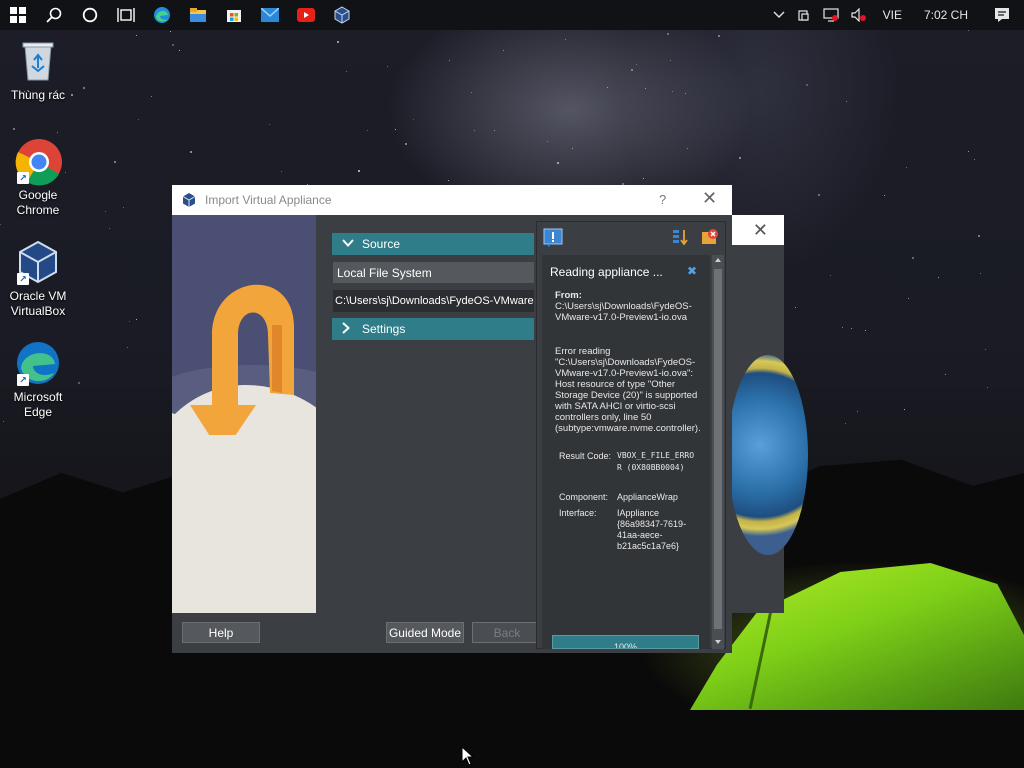 This screenshot has height=768, width=1024. Describe the element at coordinates (507, 632) in the screenshot. I see `back-button: Back` at that location.